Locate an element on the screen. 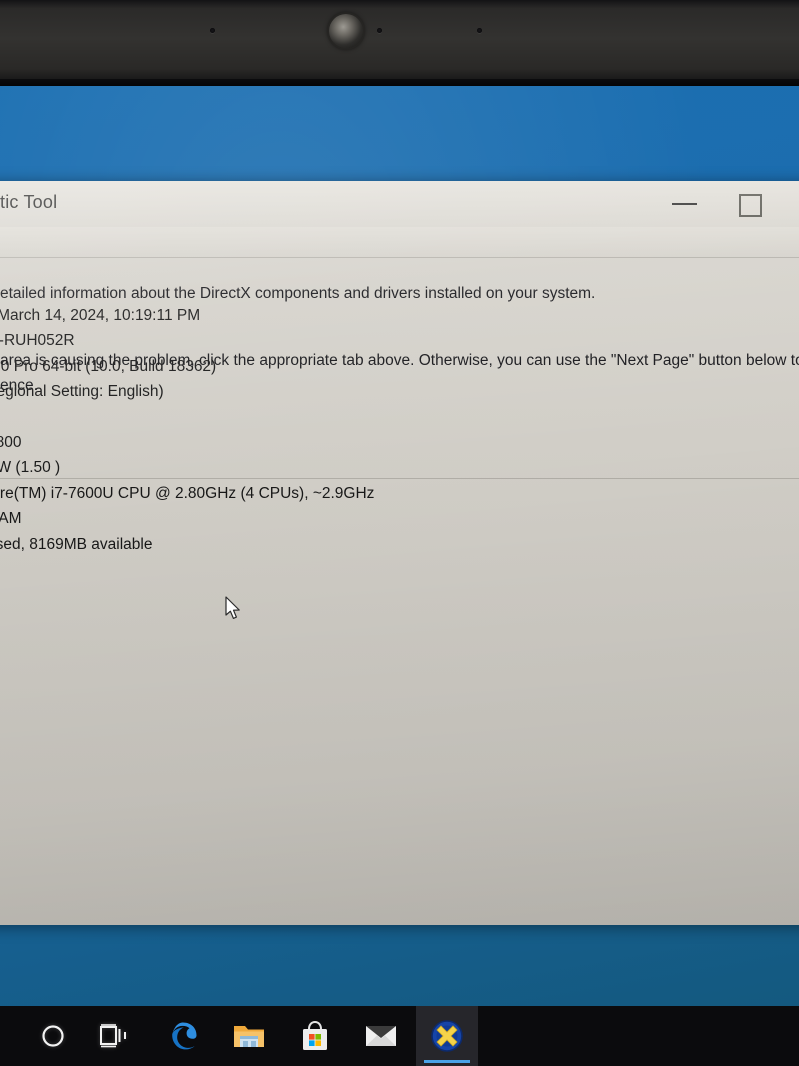 The image size is (799, 1066). dxdiag-icon is located at coordinates (447, 1036).